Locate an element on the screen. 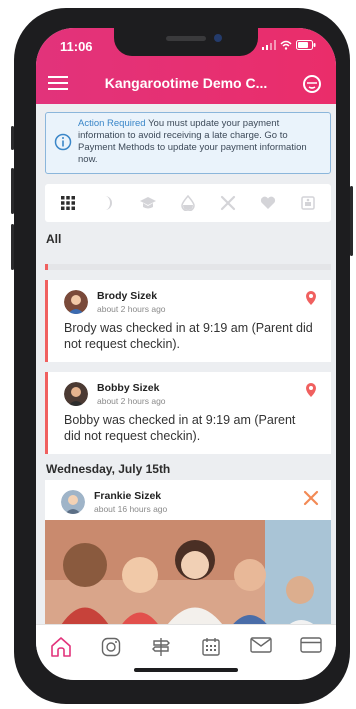  filter-photos is located at coordinates (308, 203).